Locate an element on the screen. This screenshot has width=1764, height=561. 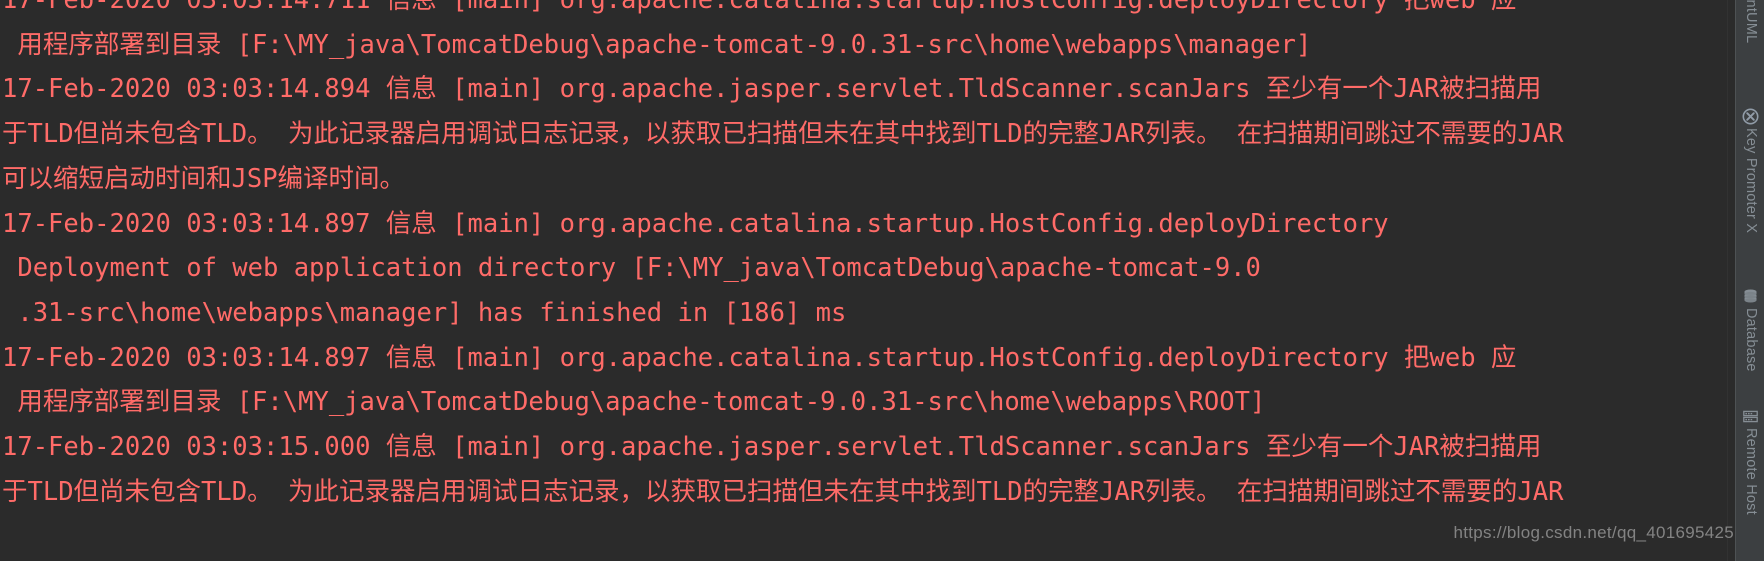
key-promoter-x-icon is located at coordinates (1750, 116).